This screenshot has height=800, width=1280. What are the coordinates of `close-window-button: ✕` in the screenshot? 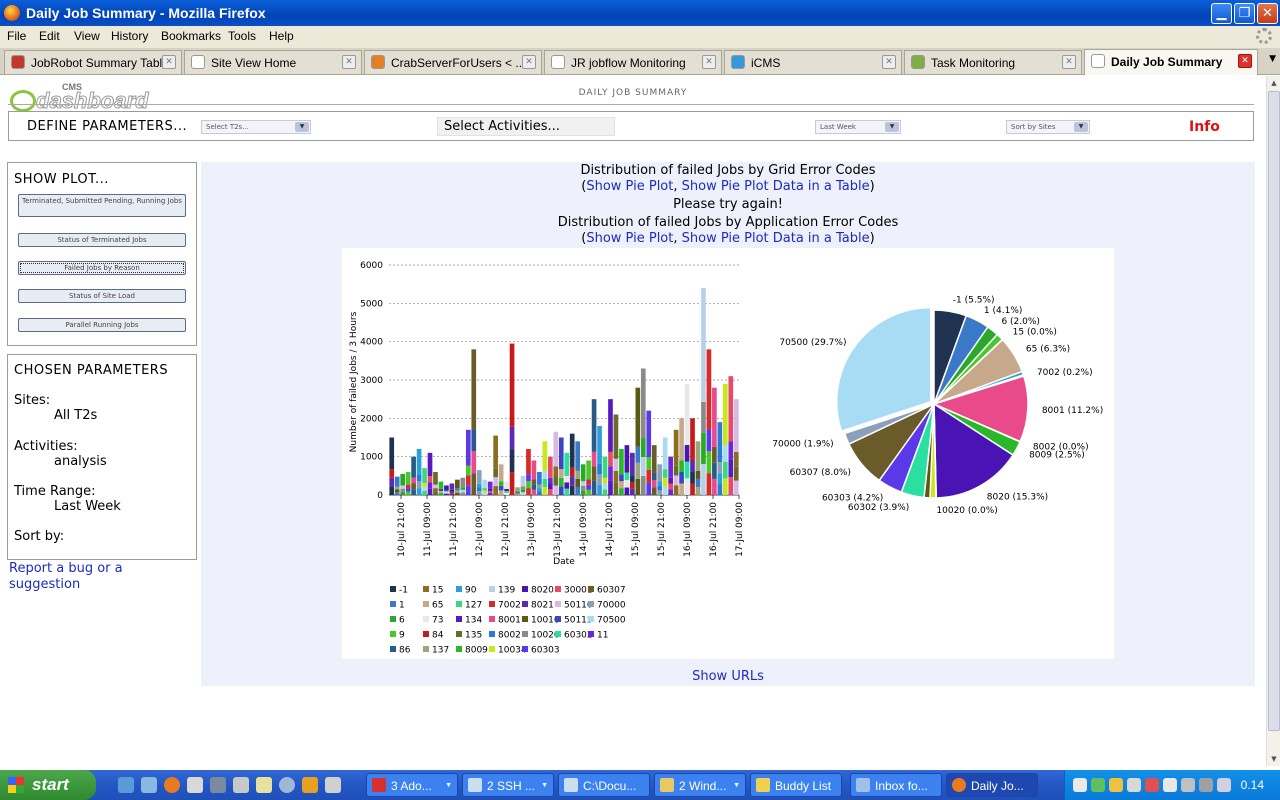 It's located at (1267, 13).